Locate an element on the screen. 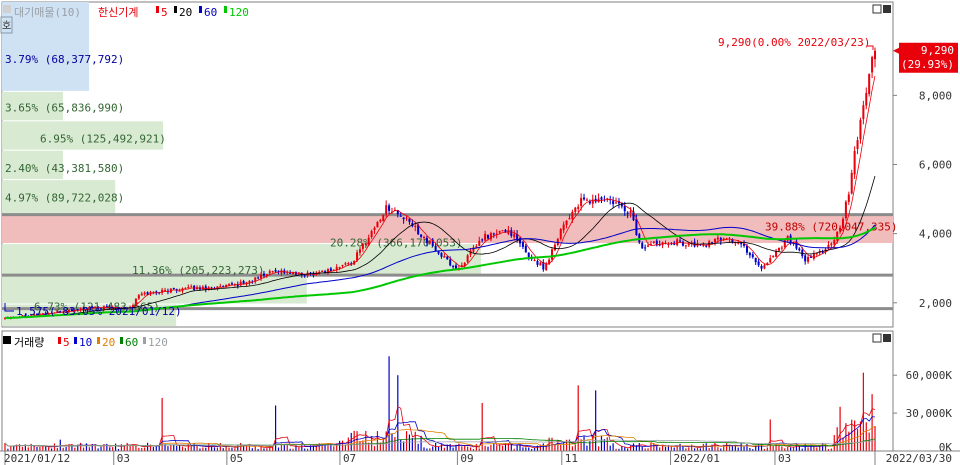  settings-icon: 호 is located at coordinates (6, 26).